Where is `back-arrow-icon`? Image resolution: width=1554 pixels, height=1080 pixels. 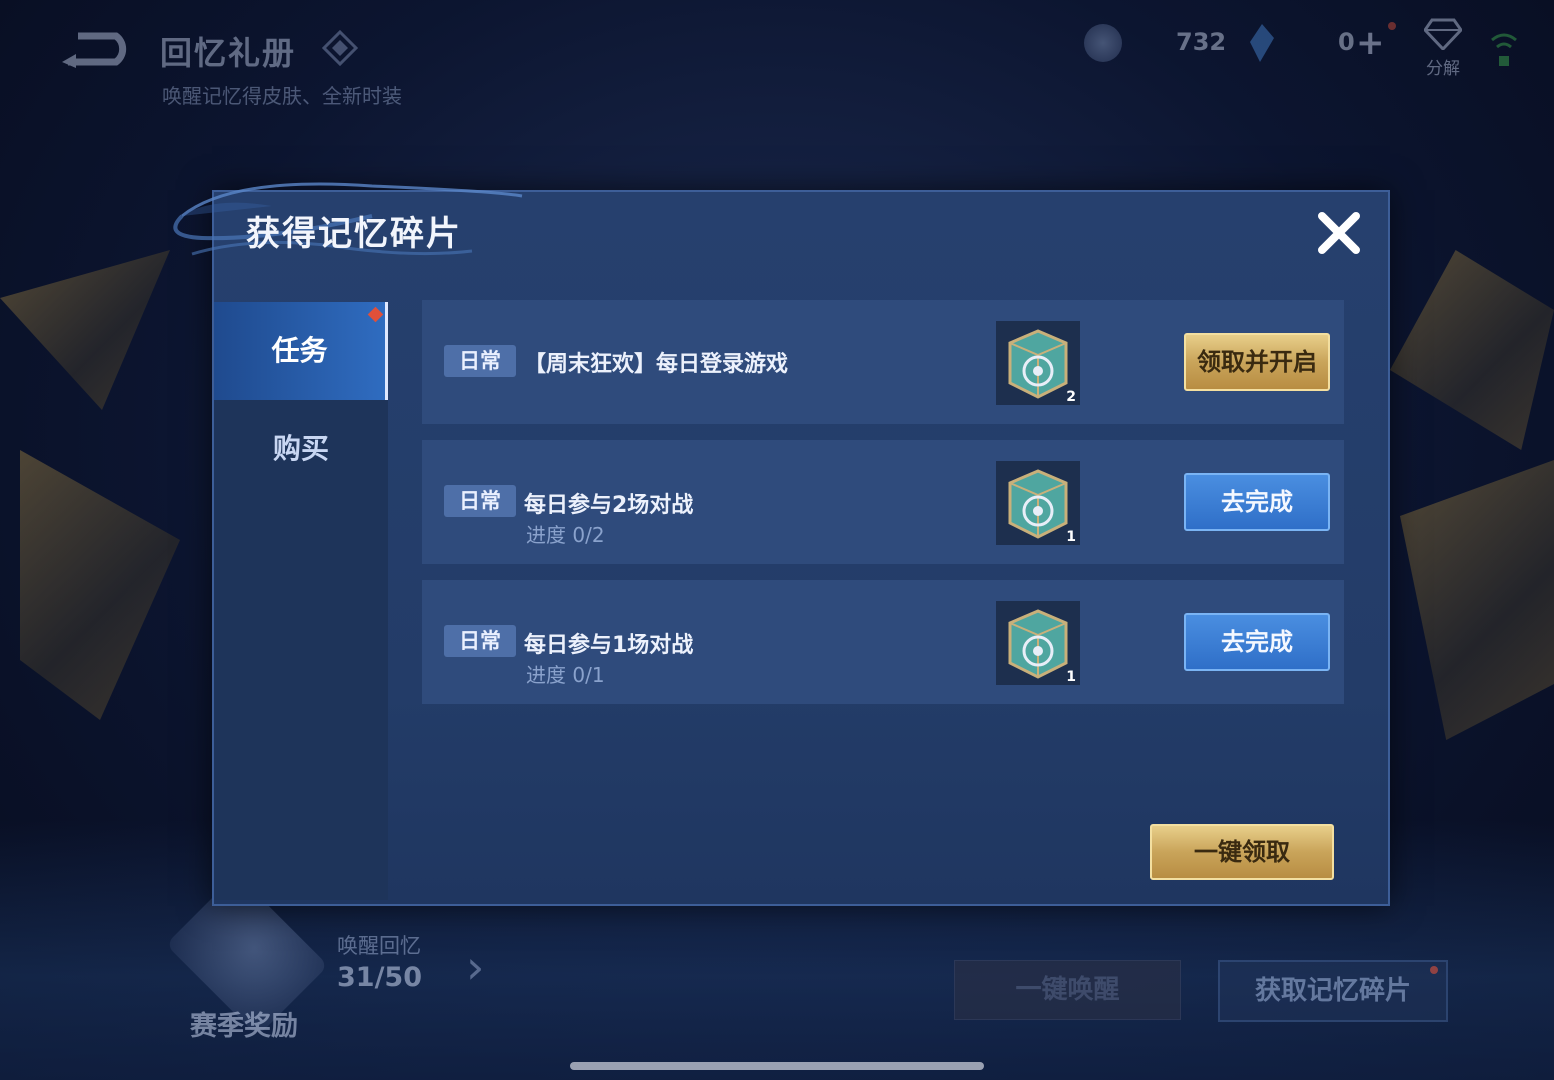
back-arrow-icon is located at coordinates (96, 49).